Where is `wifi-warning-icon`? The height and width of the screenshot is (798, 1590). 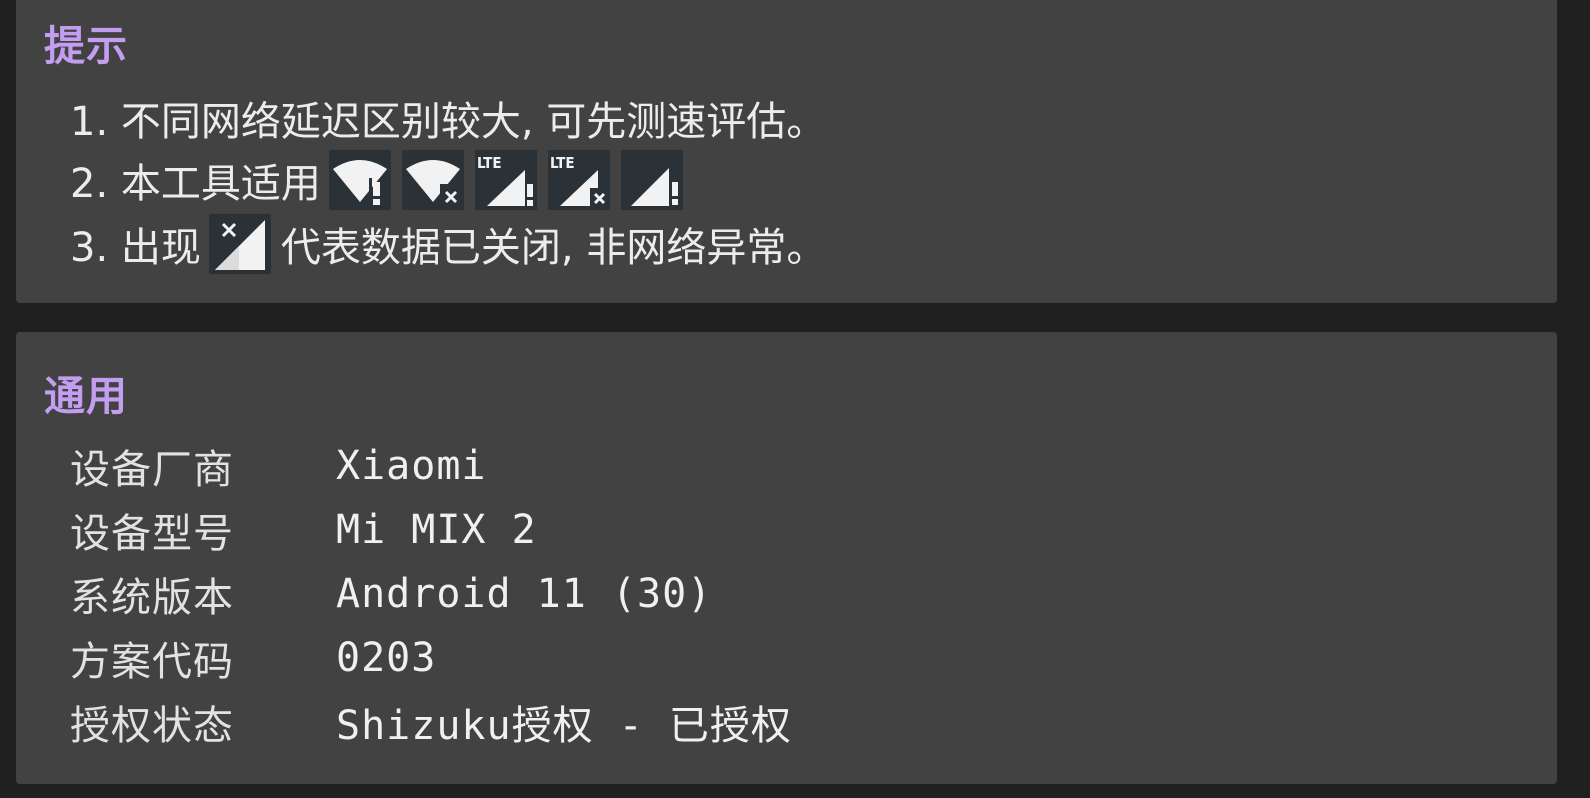 wifi-warning-icon is located at coordinates (359, 180).